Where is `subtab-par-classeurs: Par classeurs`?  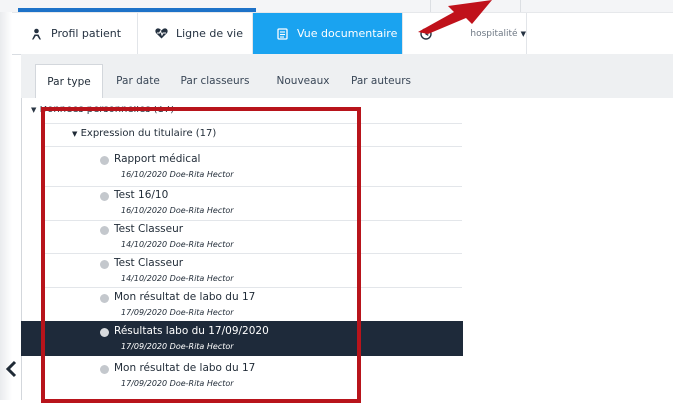 subtab-par-classeurs: Par classeurs is located at coordinates (215, 81).